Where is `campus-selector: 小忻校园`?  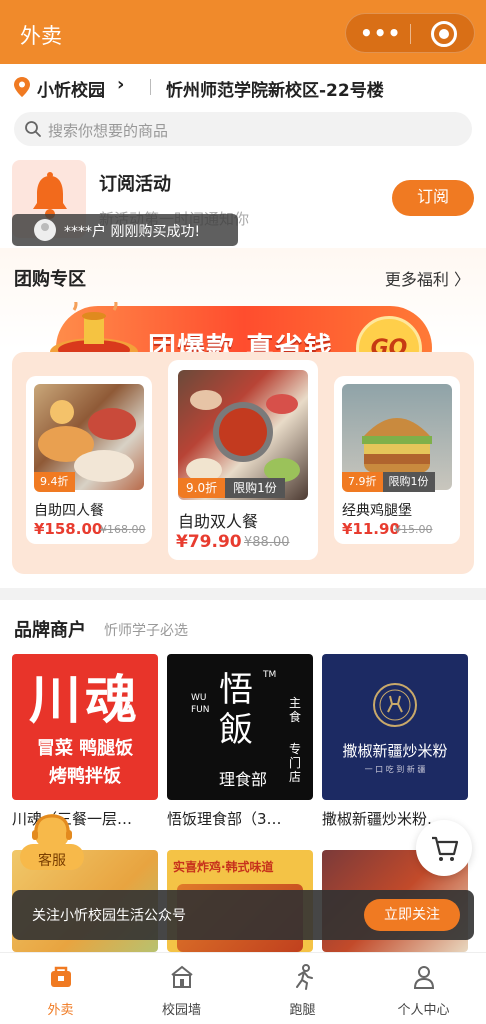
campus-selector: 小忻校园 is located at coordinates (71, 88).